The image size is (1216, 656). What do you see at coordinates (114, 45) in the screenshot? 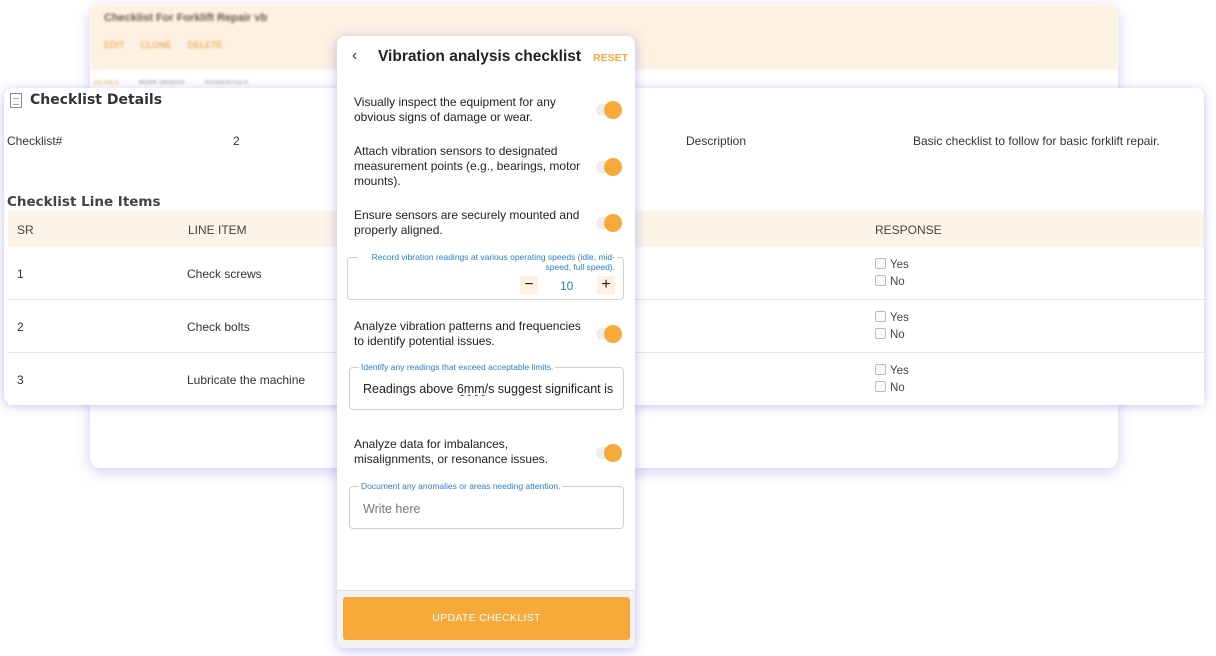
I see `background-edit-action: EDIT` at bounding box center [114, 45].